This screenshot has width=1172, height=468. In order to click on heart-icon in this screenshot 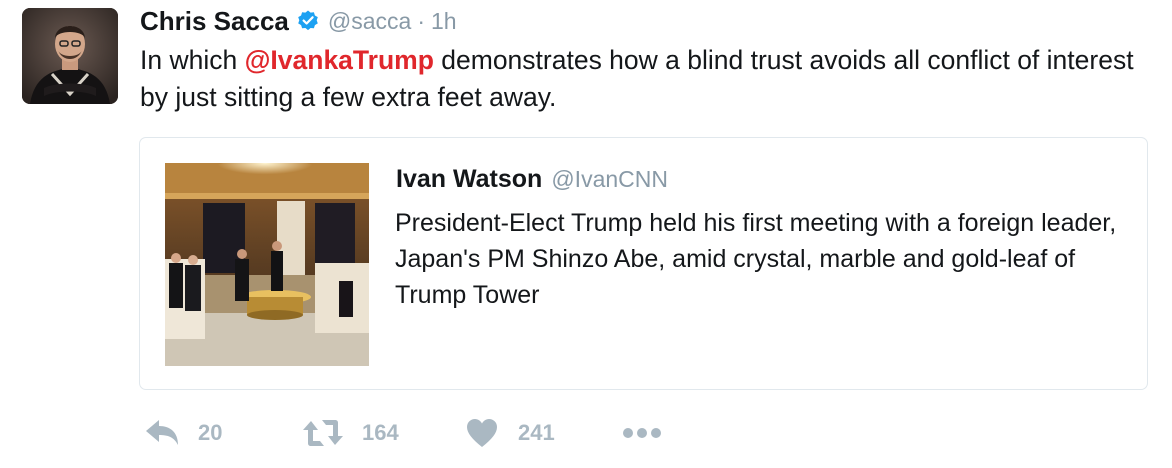, I will do `click(482, 433)`.